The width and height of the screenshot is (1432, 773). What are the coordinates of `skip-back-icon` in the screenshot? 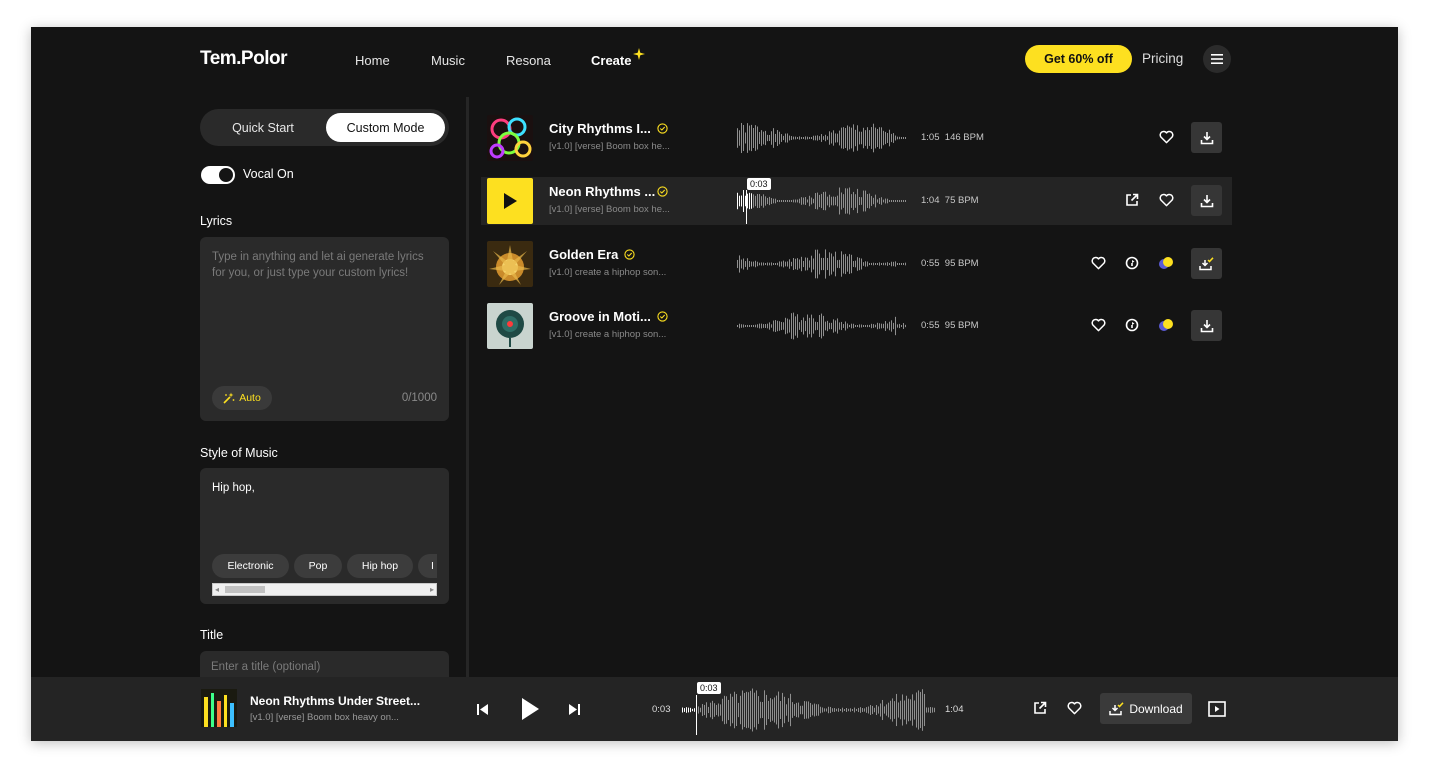 It's located at (482, 709).